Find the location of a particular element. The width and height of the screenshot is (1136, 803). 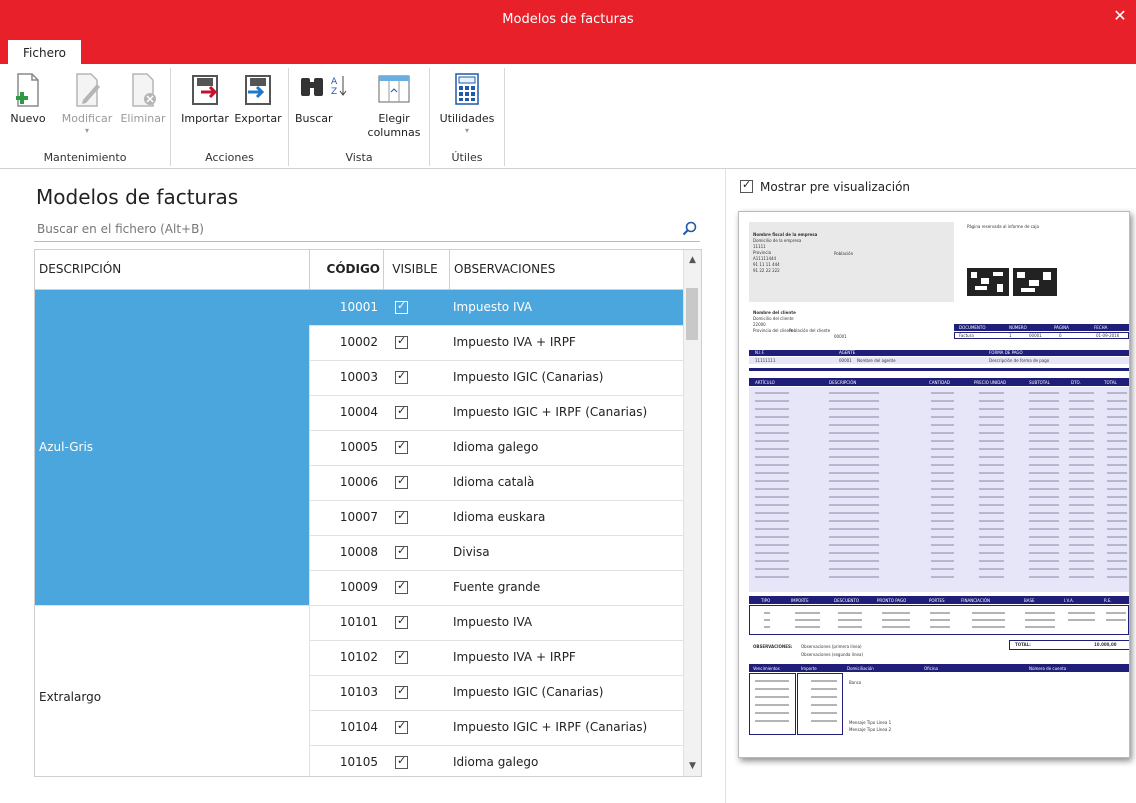

utilidades-button: Utilidades ▾ is located at coordinates (467, 103).